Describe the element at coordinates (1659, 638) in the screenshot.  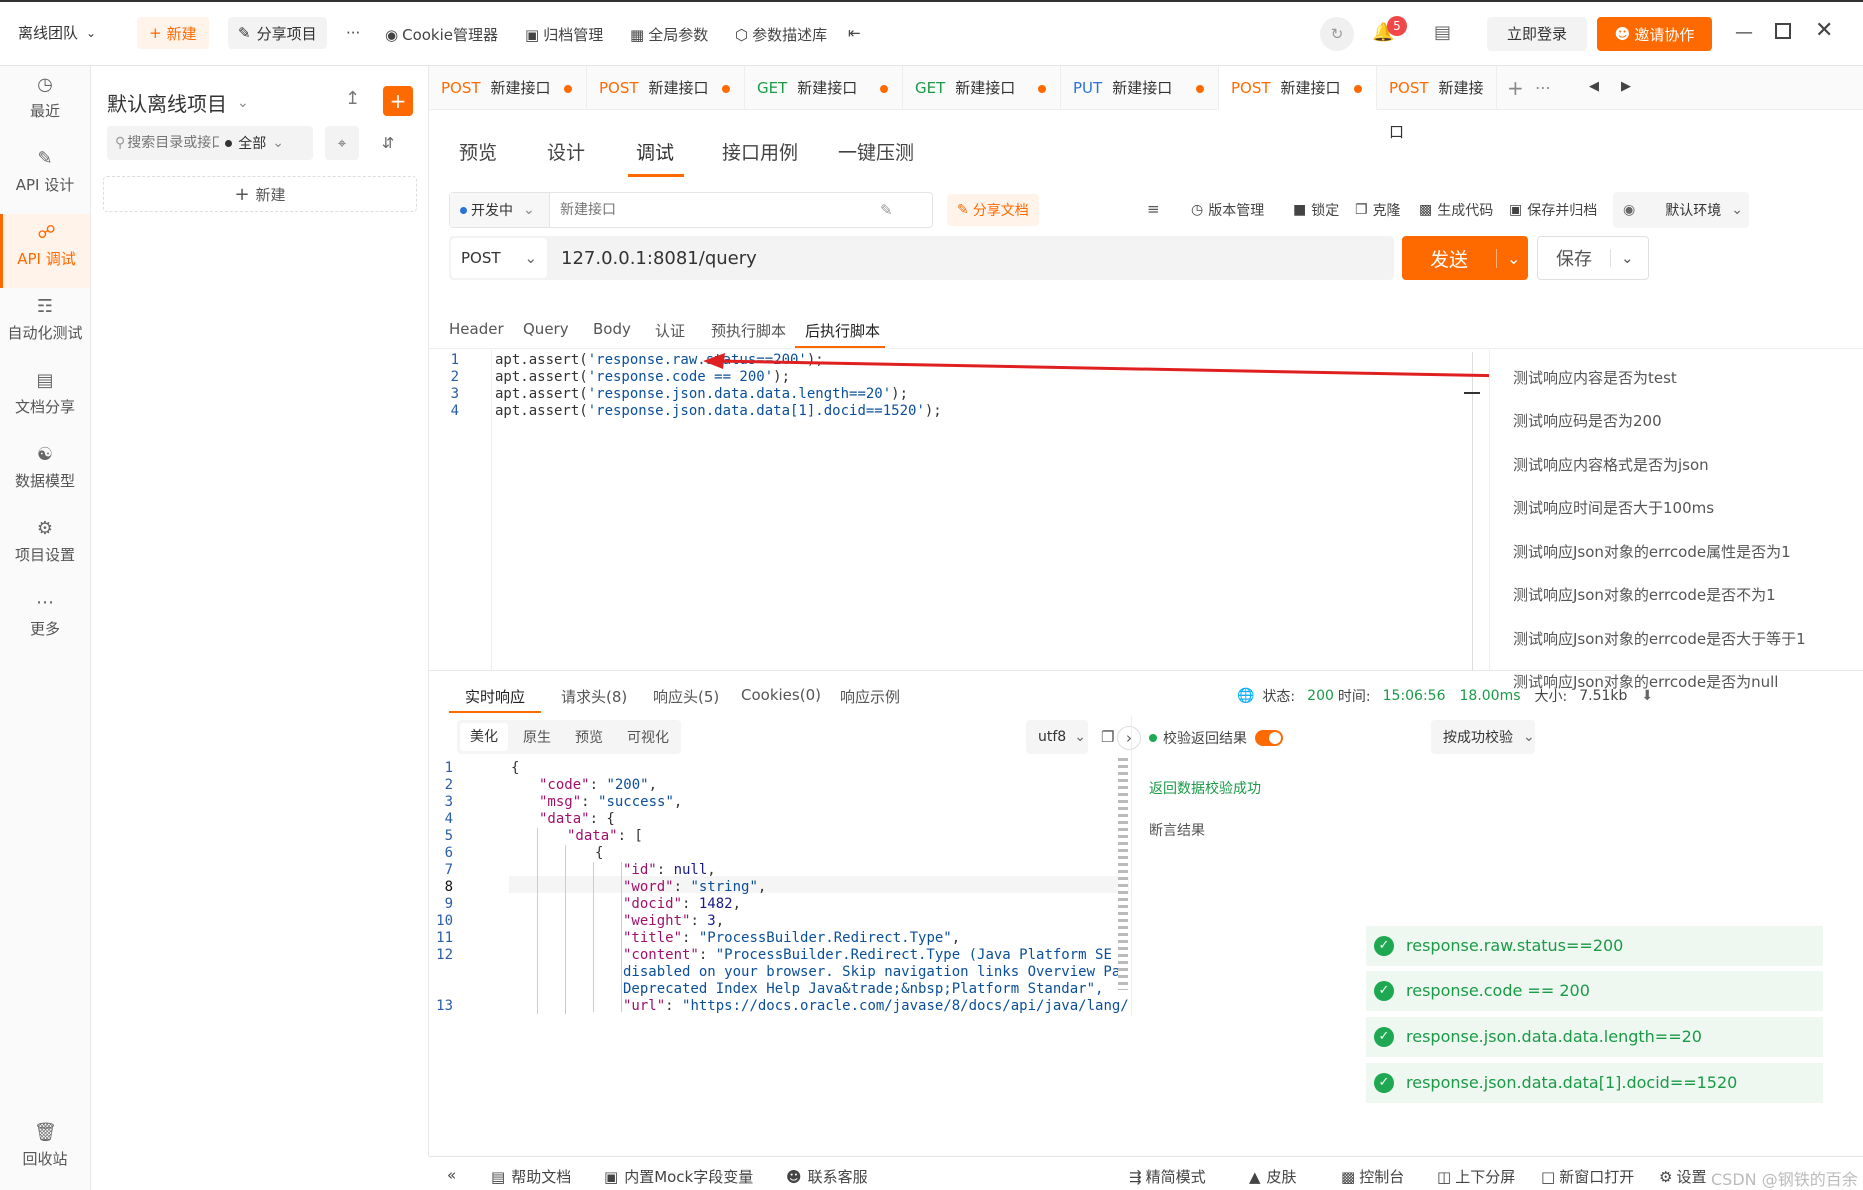
I see `snippet-item: 测试响应Json对象的errcode是否大于等于1` at that location.